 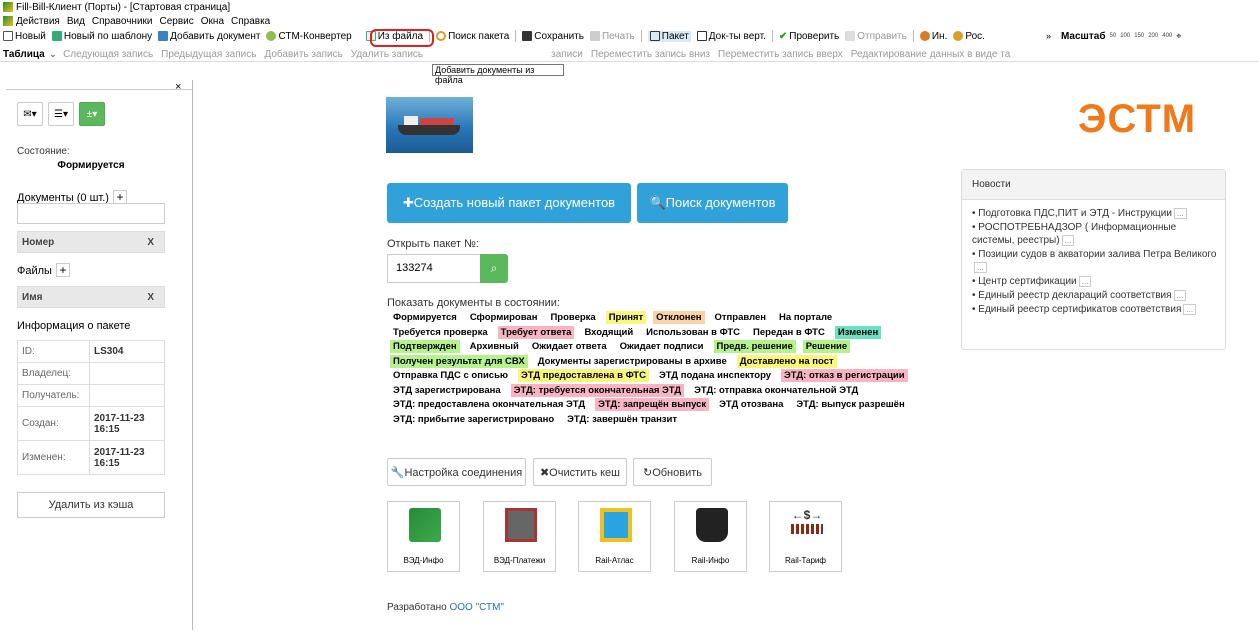 I want to click on status-filter-chip: ЭТД: предоставлена окончательная ЭТД, so click(x=489, y=404).